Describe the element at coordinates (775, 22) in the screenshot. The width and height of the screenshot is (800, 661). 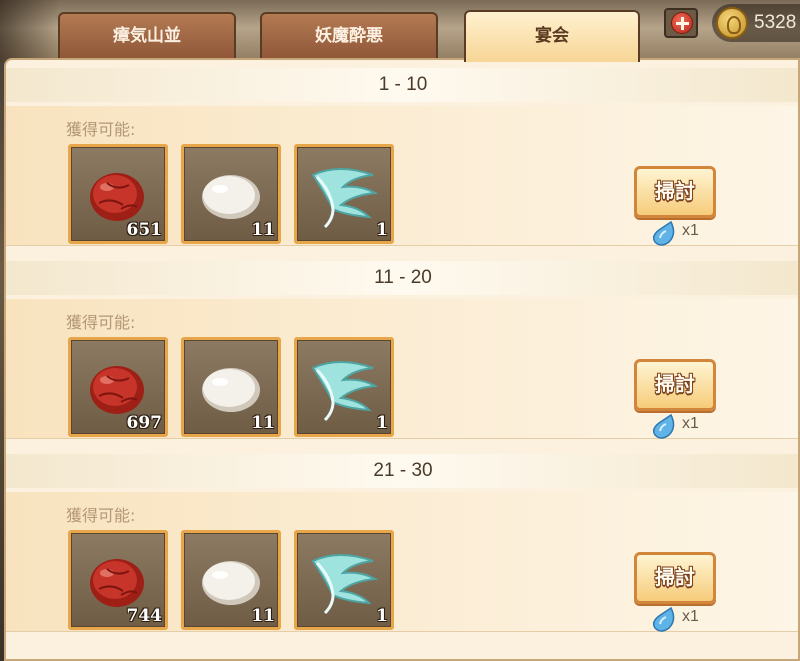
I see `currency-amount: 5328` at that location.